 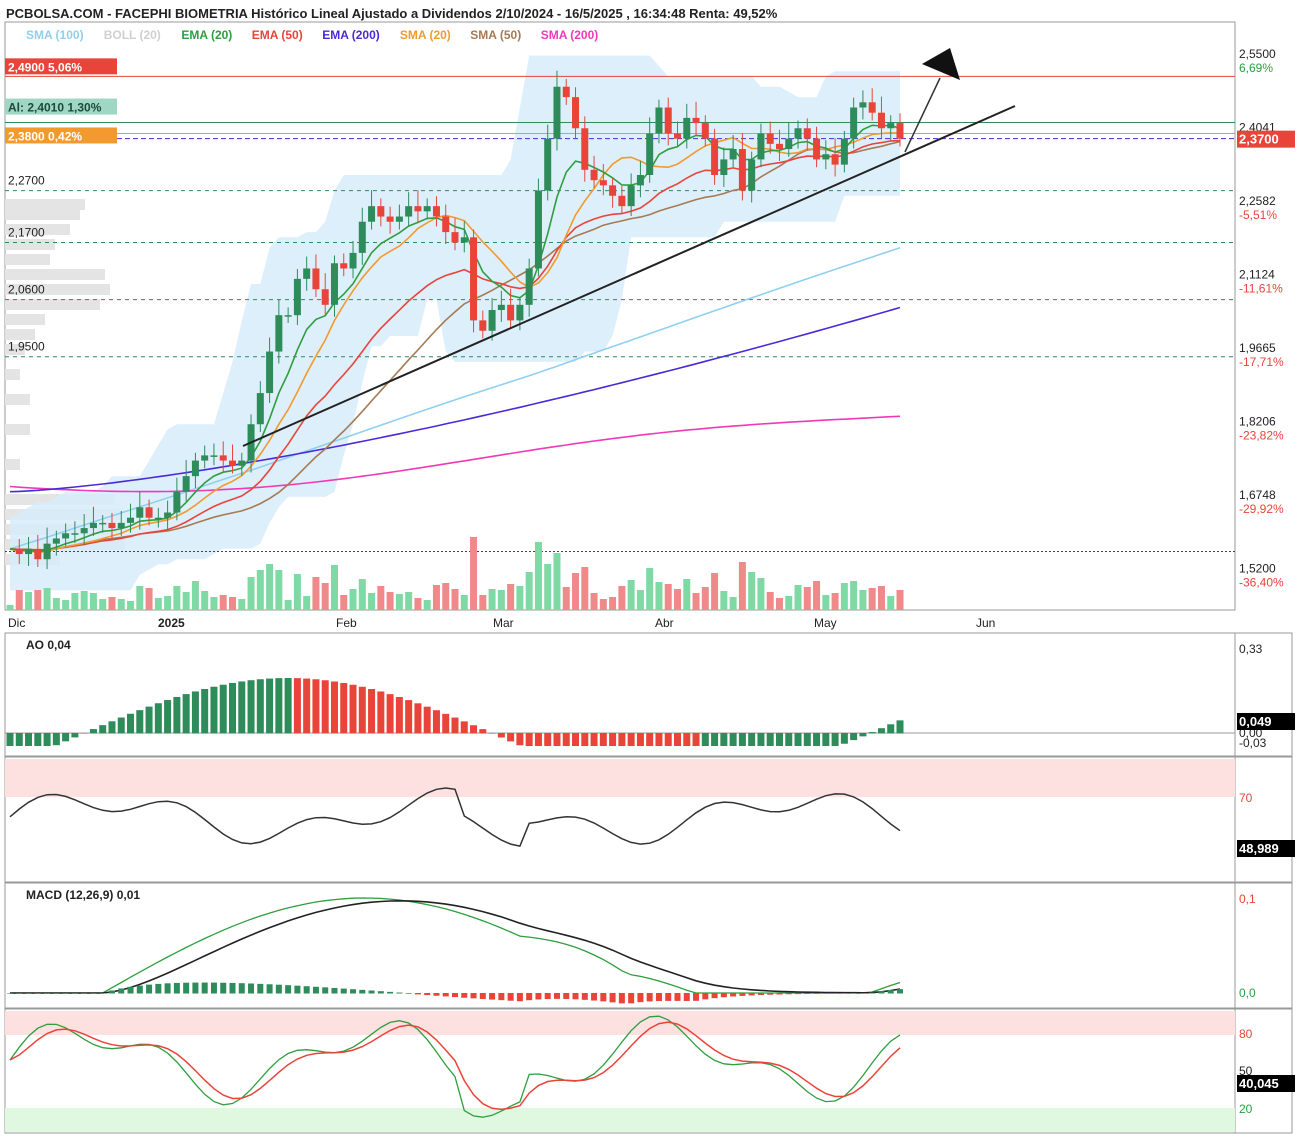 I want to click on rsi-last-label: 48,989, so click(x=1259, y=848).